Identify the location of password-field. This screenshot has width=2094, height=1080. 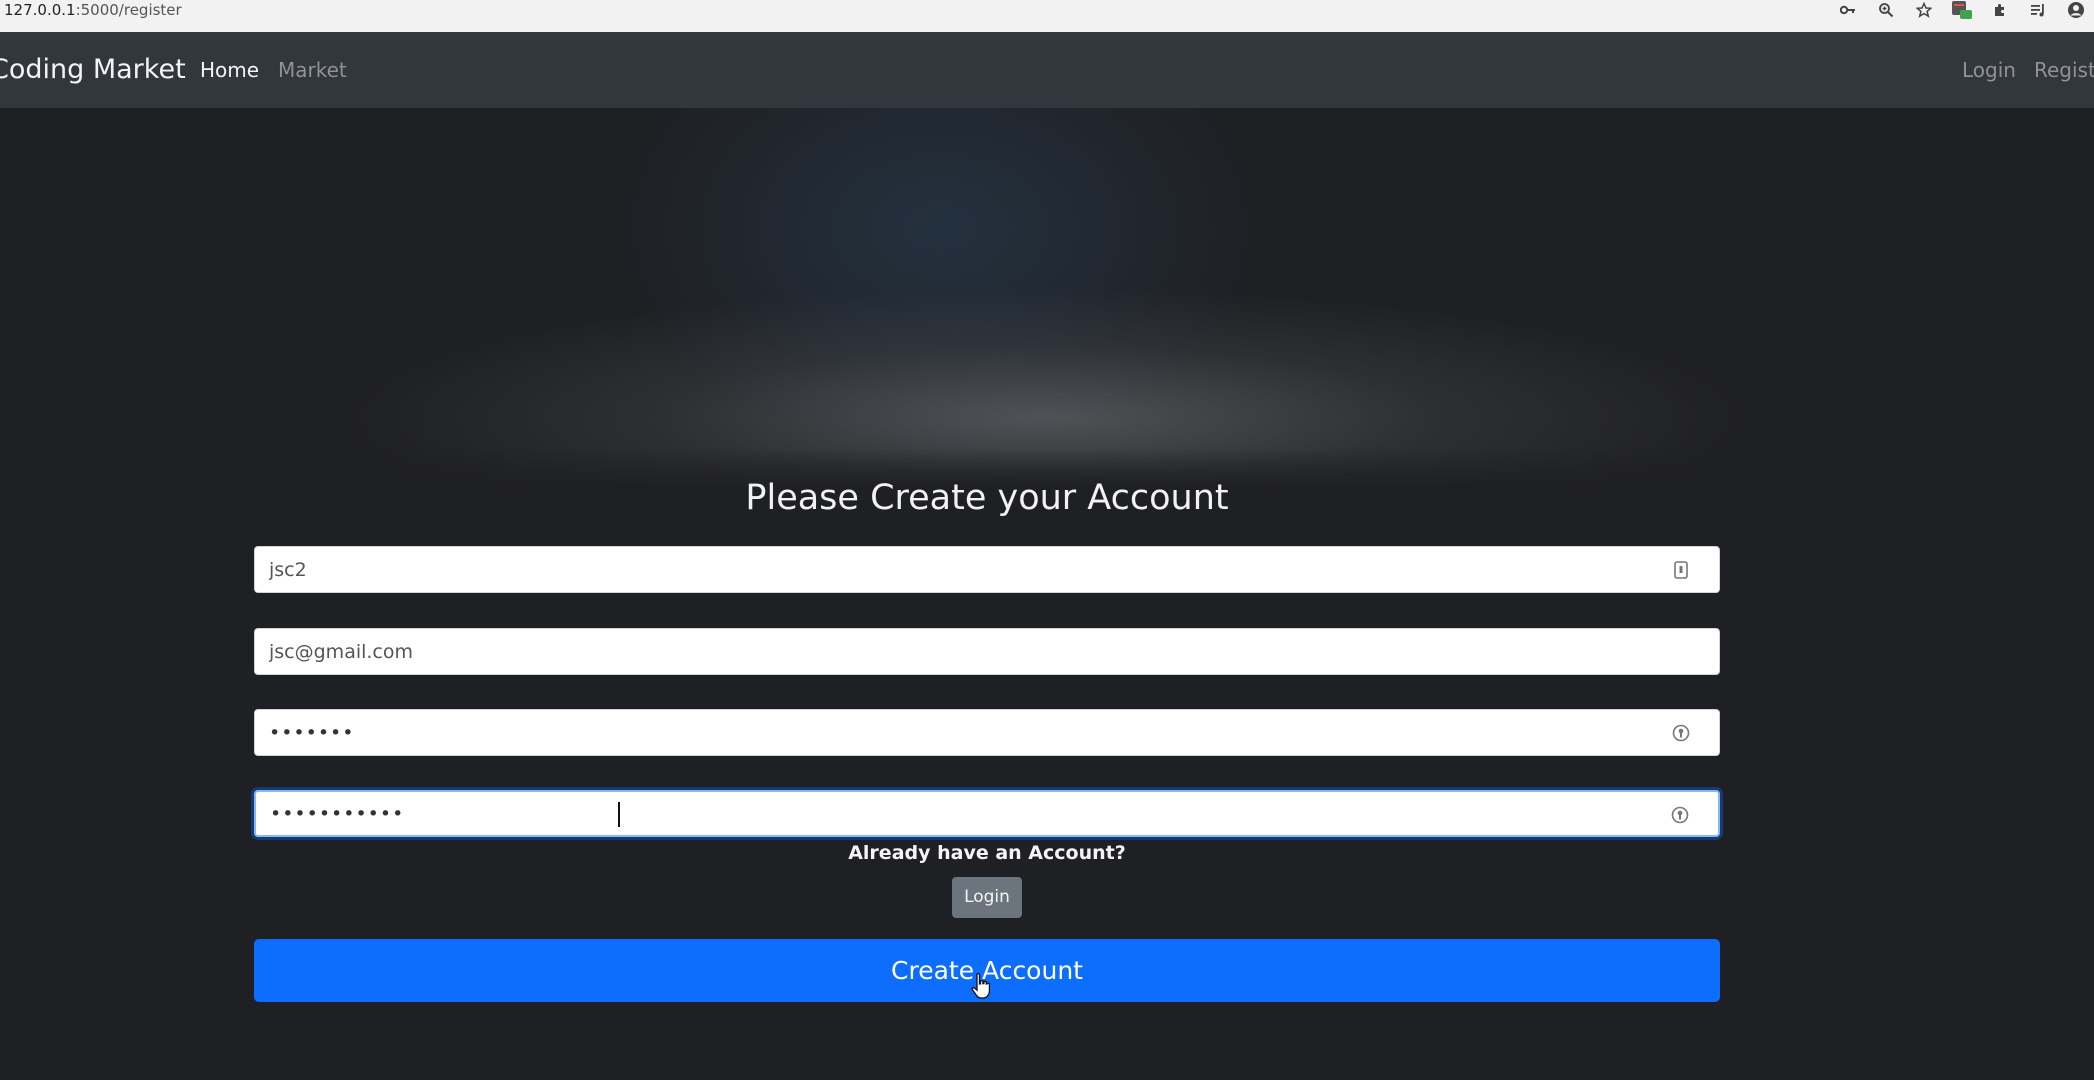
(987, 732).